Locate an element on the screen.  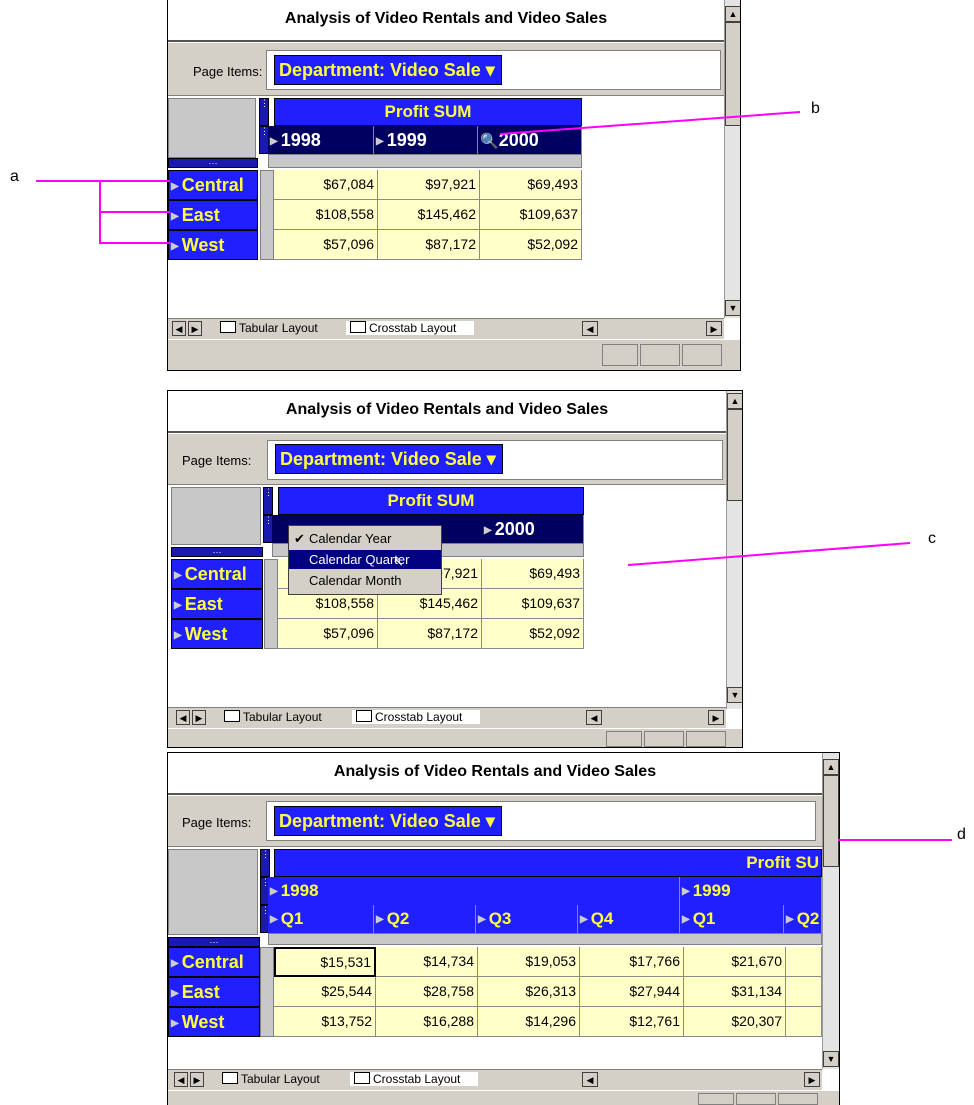
data-cell: $26,313 is located at coordinates (529, 992).